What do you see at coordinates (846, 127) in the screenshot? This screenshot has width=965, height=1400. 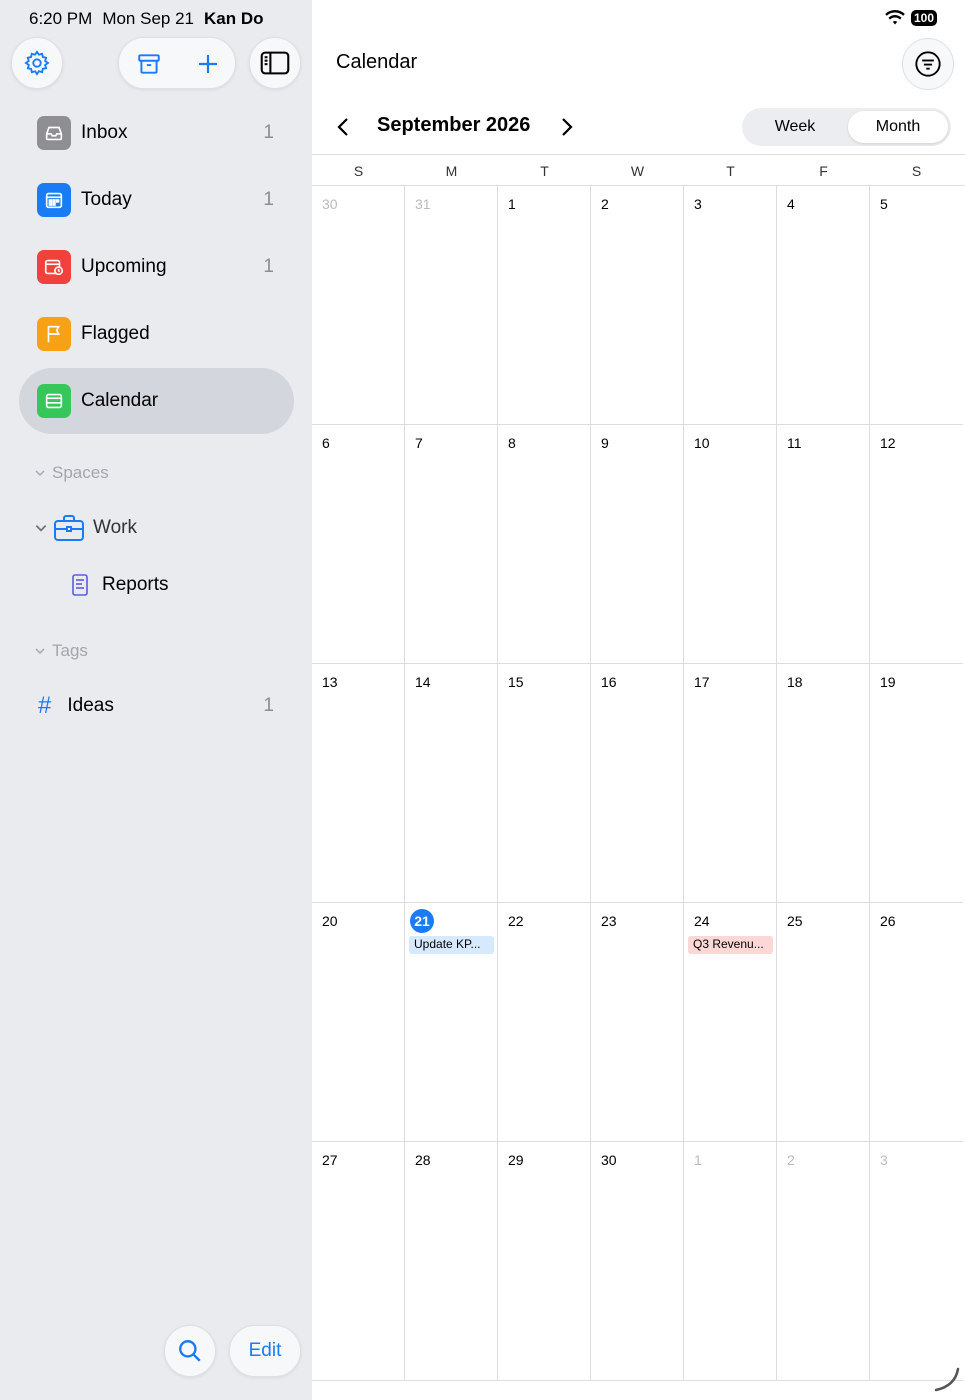 I see `view-segmented-control: Week Month` at bounding box center [846, 127].